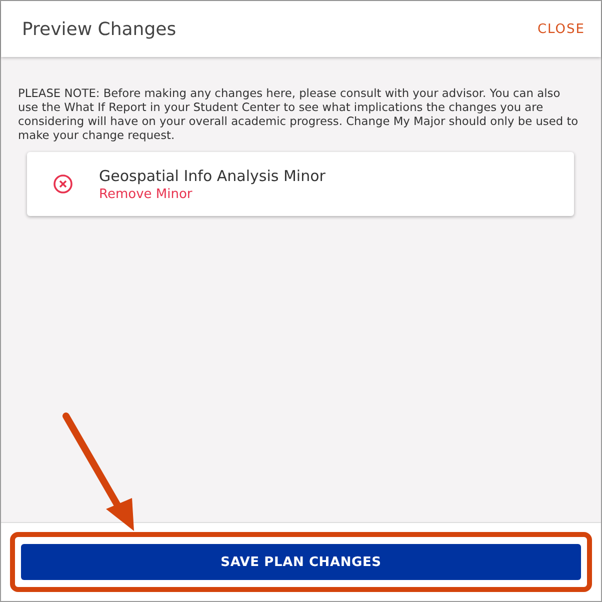  What do you see at coordinates (301, 562) in the screenshot?
I see `save-button: SAVE PLAN CHANGES` at bounding box center [301, 562].